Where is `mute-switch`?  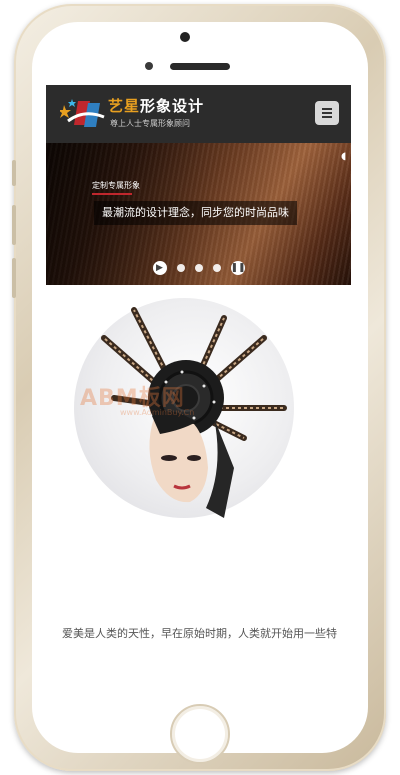
mute-switch is located at coordinates (14, 173).